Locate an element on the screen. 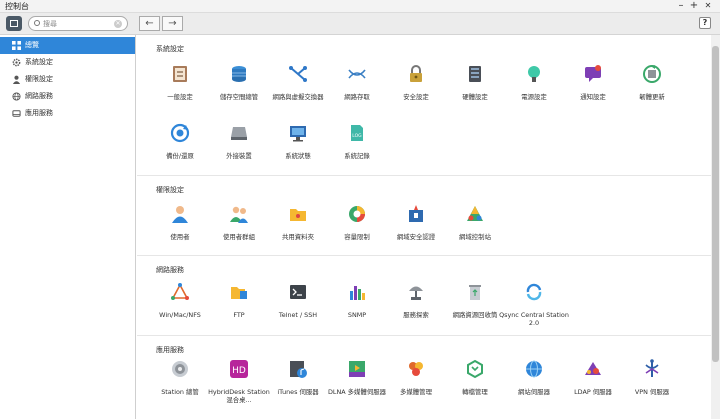 This screenshot has height=419, width=720. firmware-item: 韌體更新 is located at coordinates (652, 82).